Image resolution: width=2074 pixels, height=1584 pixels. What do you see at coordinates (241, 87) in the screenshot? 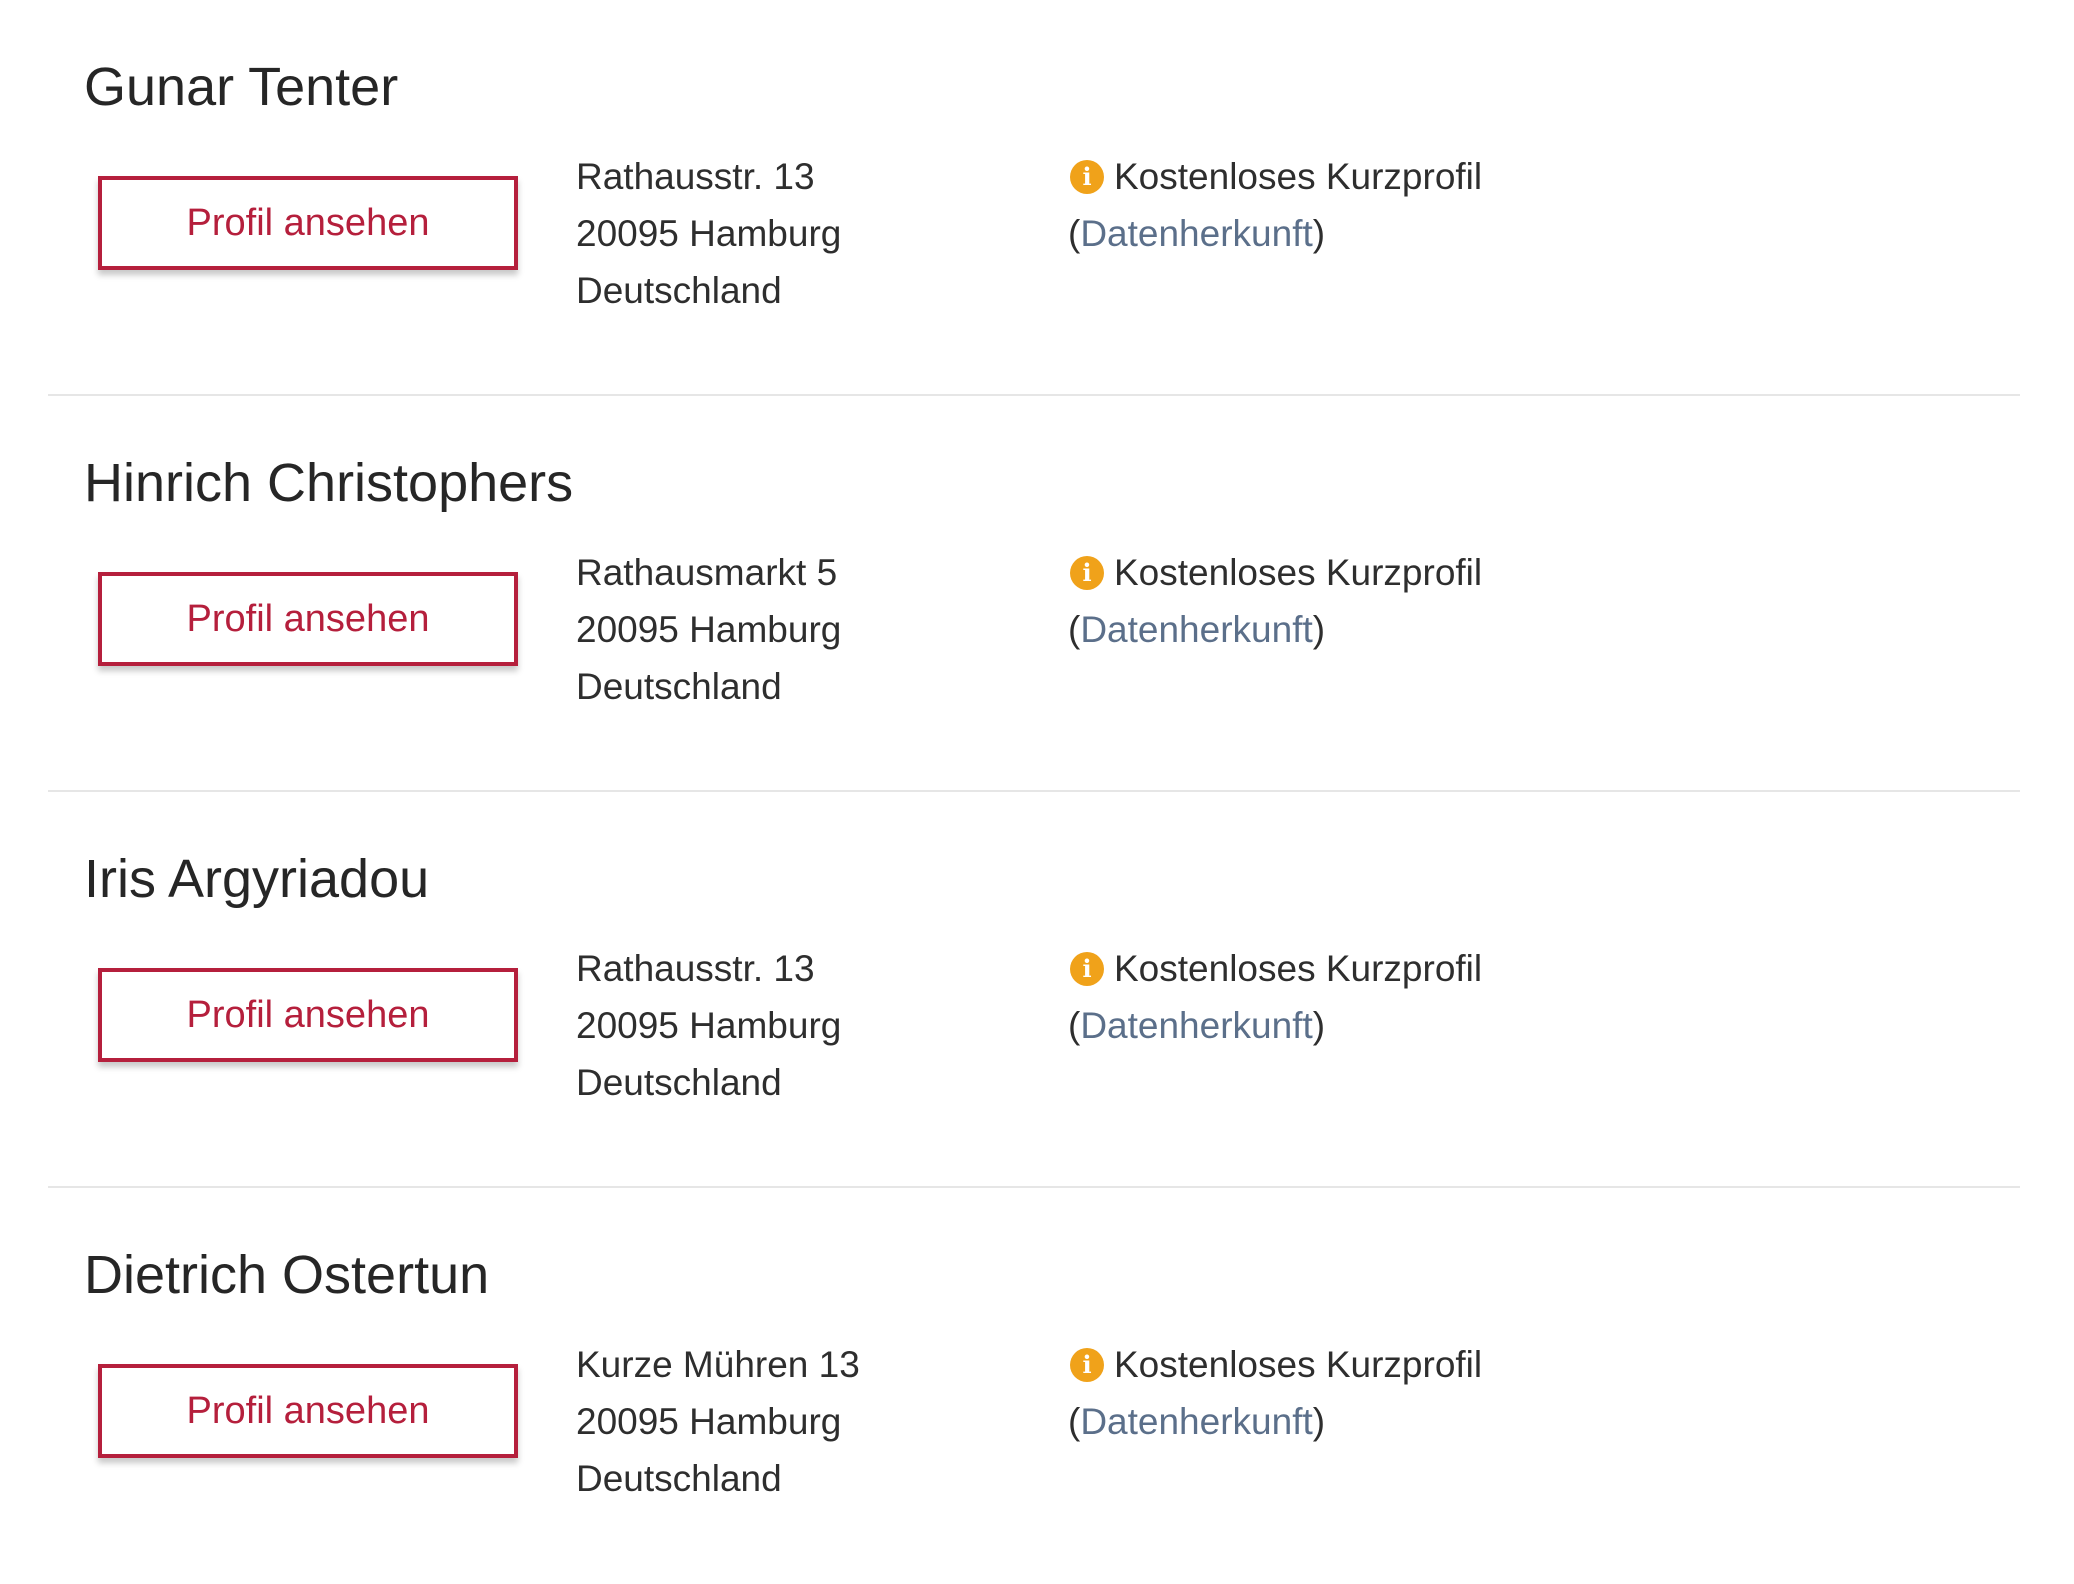
I see `person-name: Gunar Tenter` at bounding box center [241, 87].